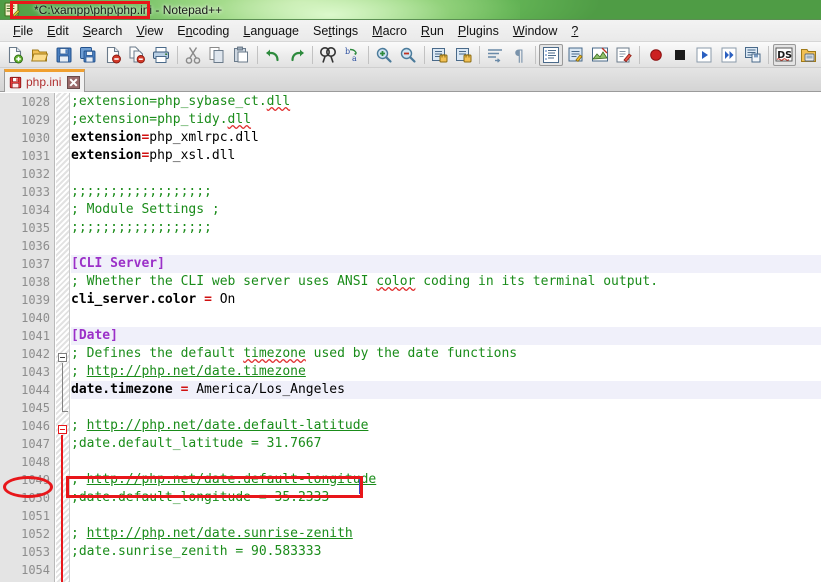 The height and width of the screenshot is (582, 821). What do you see at coordinates (149, 31) in the screenshot?
I see `menu-item-view: View` at bounding box center [149, 31].